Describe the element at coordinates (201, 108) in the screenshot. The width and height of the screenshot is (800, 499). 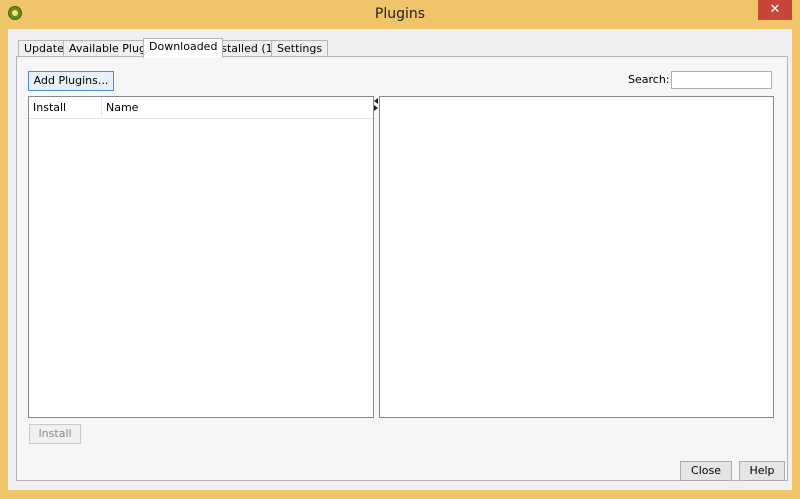
I see `list-header: Install Name` at that location.